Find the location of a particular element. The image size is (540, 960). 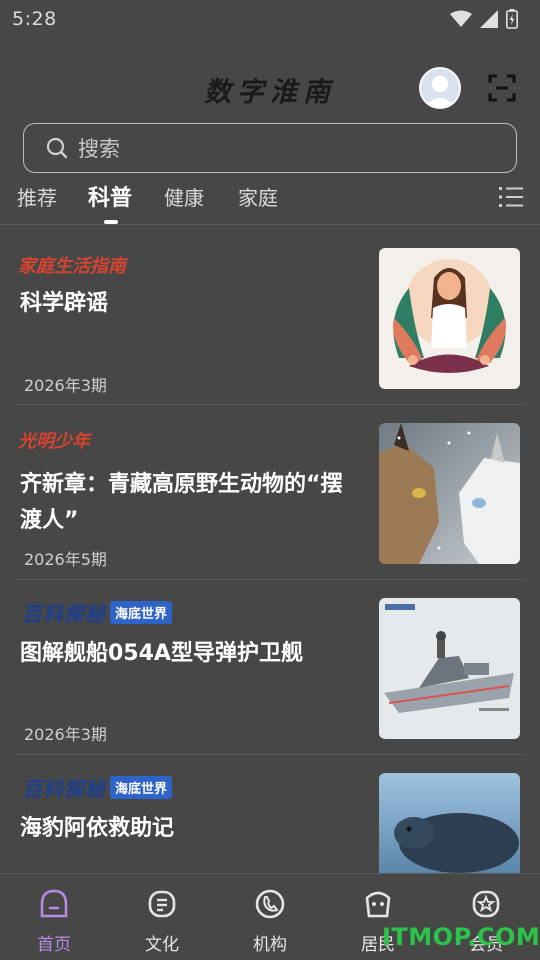

article-title: 图解舰船054A型导弹护卫舰 is located at coordinates (161, 653).